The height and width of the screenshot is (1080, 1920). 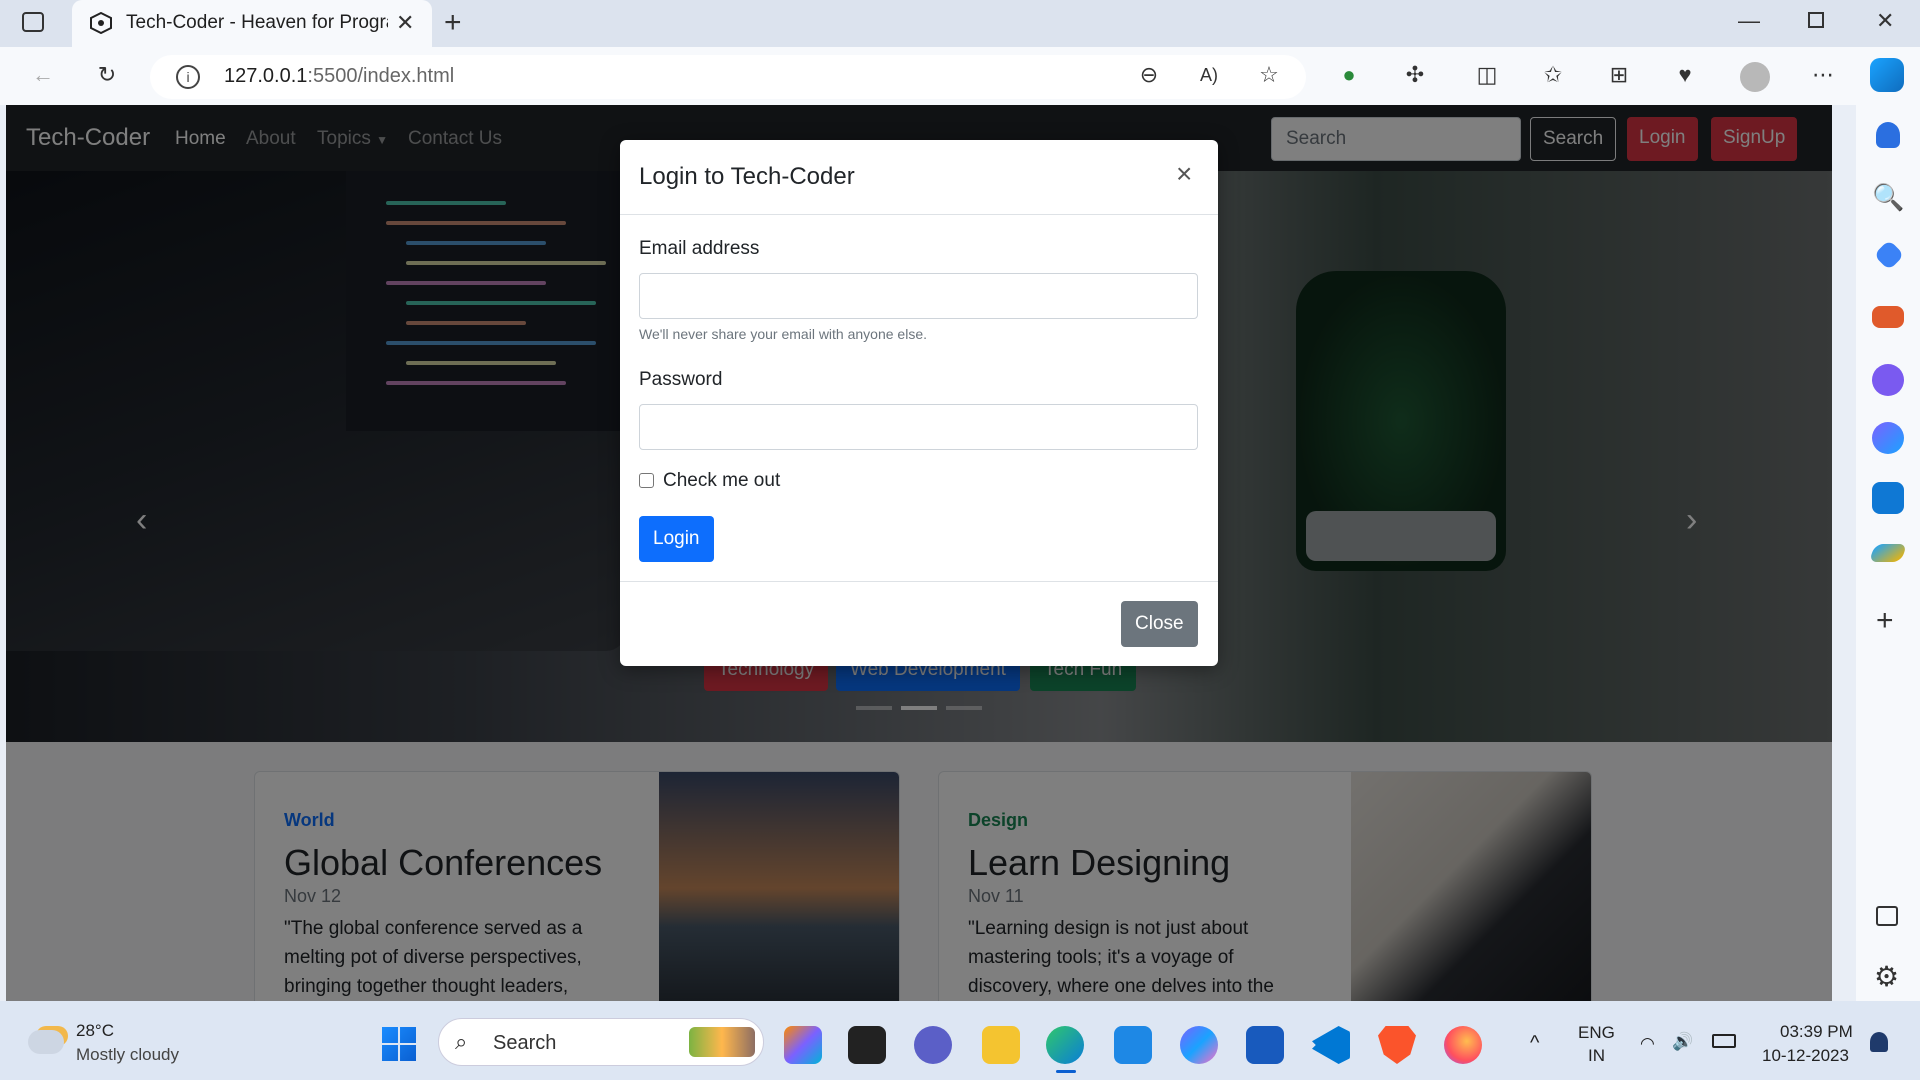 What do you see at coordinates (1149, 75) in the screenshot?
I see `zoom-out-icon: ⊖` at bounding box center [1149, 75].